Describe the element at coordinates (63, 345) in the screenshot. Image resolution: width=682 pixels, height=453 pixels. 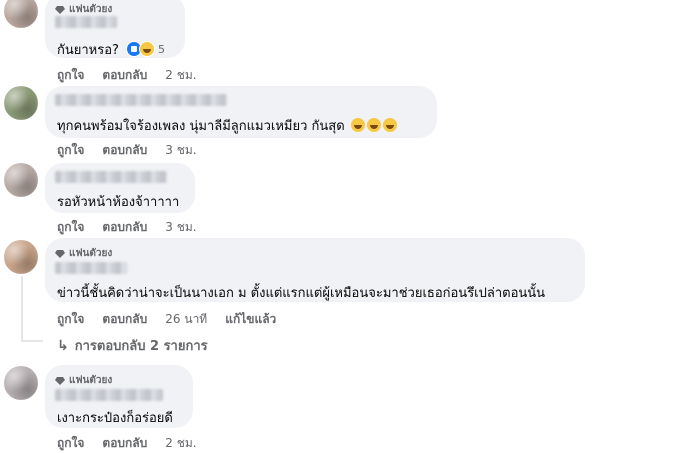
I see `reply-arrow-icon: ↳` at that location.